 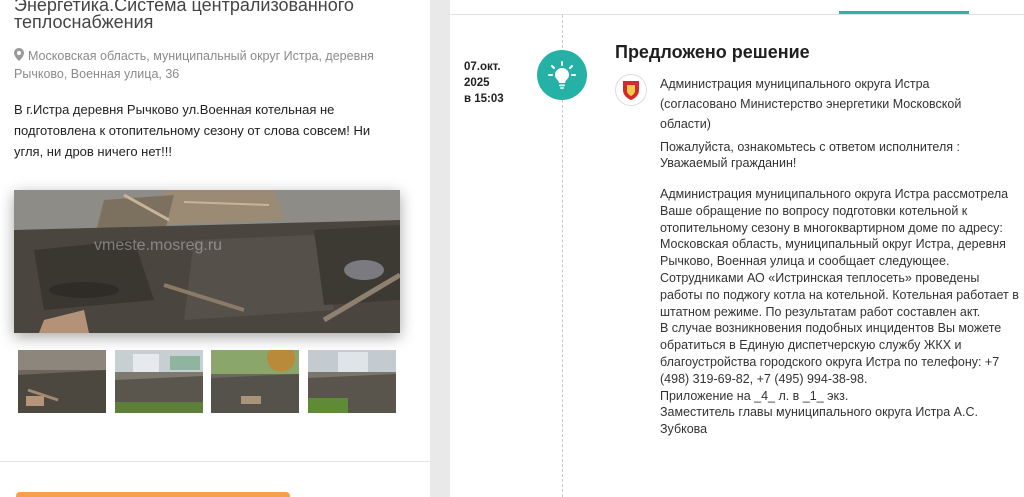 What do you see at coordinates (215, 461) in the screenshot?
I see `section-divider` at bounding box center [215, 461].